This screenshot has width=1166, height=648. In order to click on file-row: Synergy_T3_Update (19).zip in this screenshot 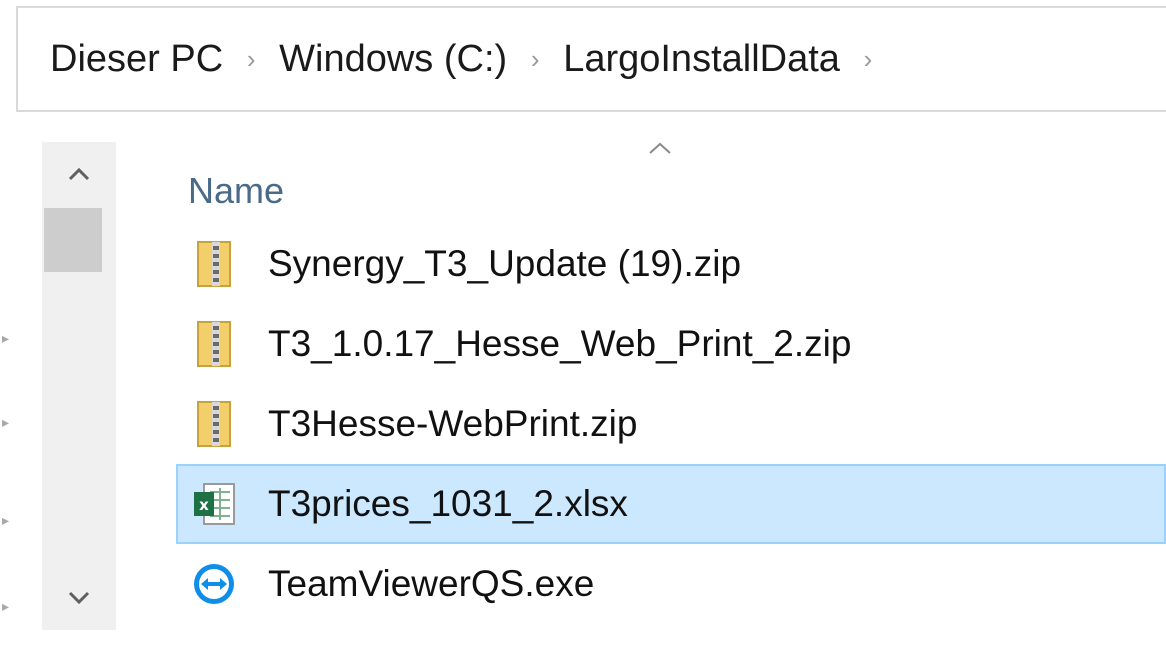, I will do `click(671, 264)`.